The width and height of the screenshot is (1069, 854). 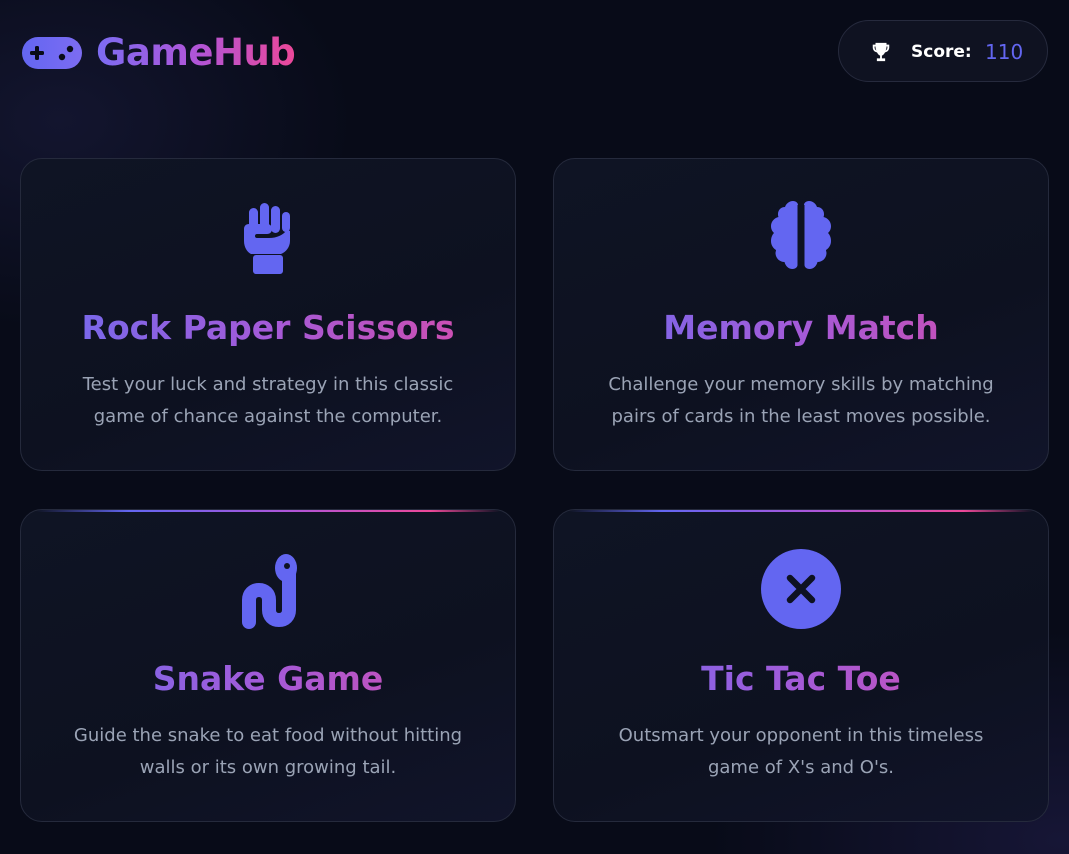 I want to click on game-title: Memory Match, so click(x=801, y=328).